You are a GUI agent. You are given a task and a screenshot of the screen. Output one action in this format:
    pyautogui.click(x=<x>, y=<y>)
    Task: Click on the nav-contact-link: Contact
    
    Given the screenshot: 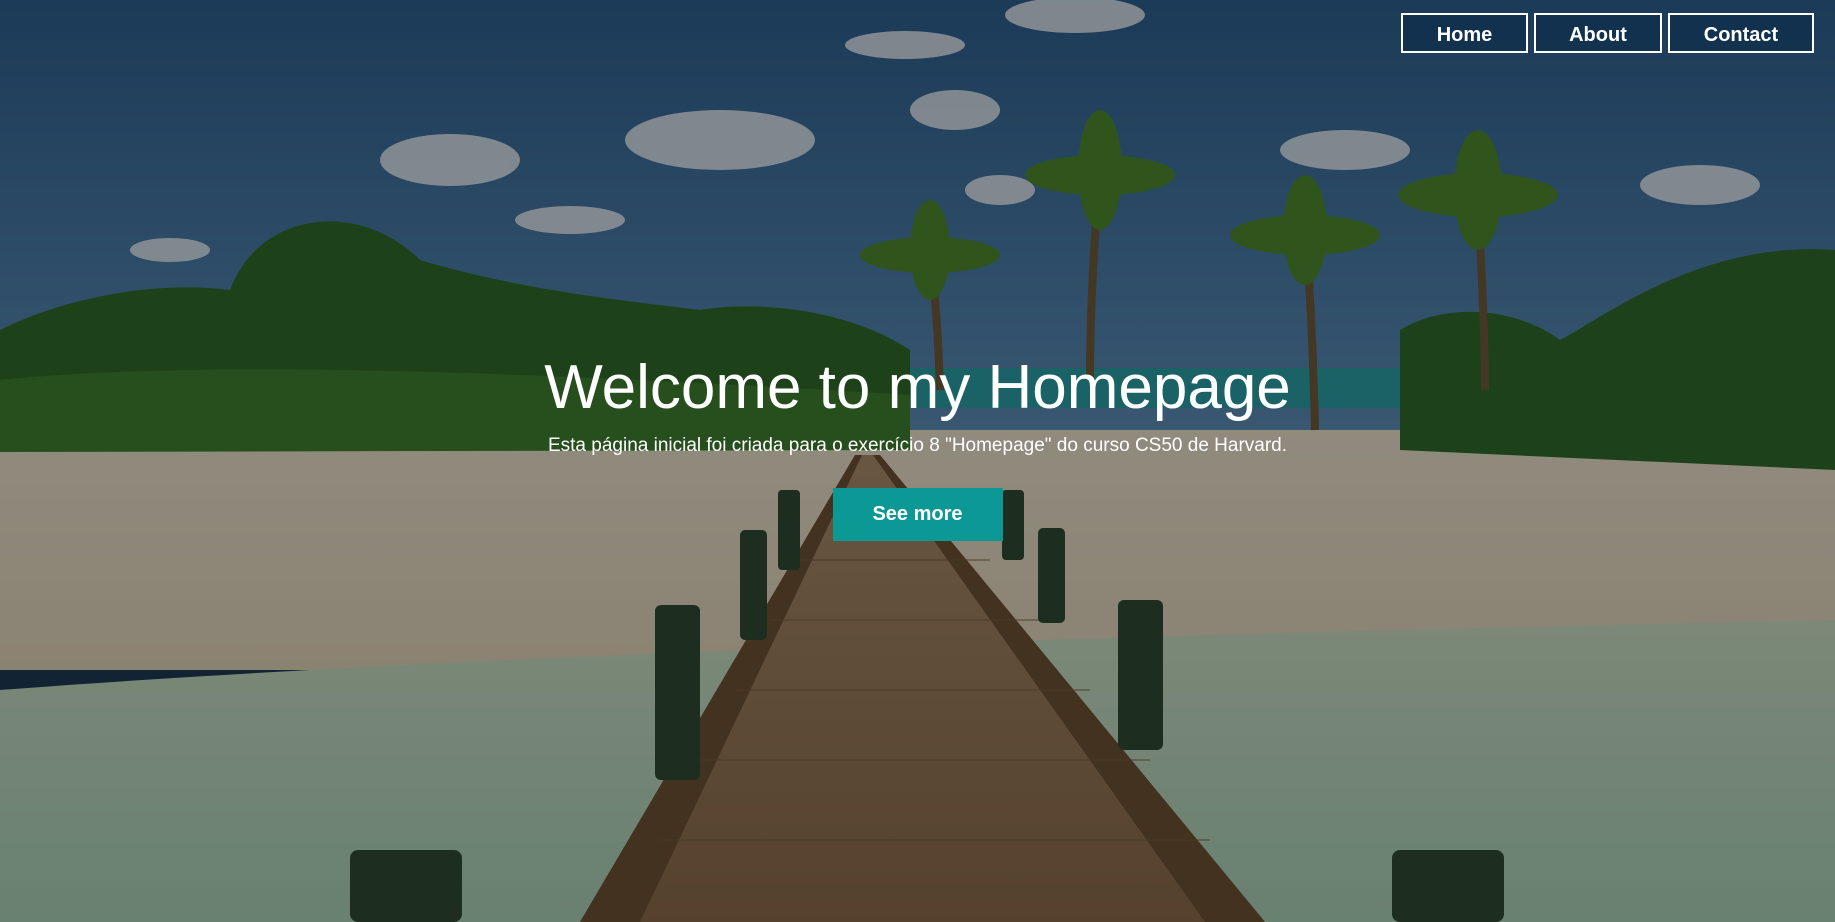 What is the action you would take?
    pyautogui.click(x=1741, y=33)
    